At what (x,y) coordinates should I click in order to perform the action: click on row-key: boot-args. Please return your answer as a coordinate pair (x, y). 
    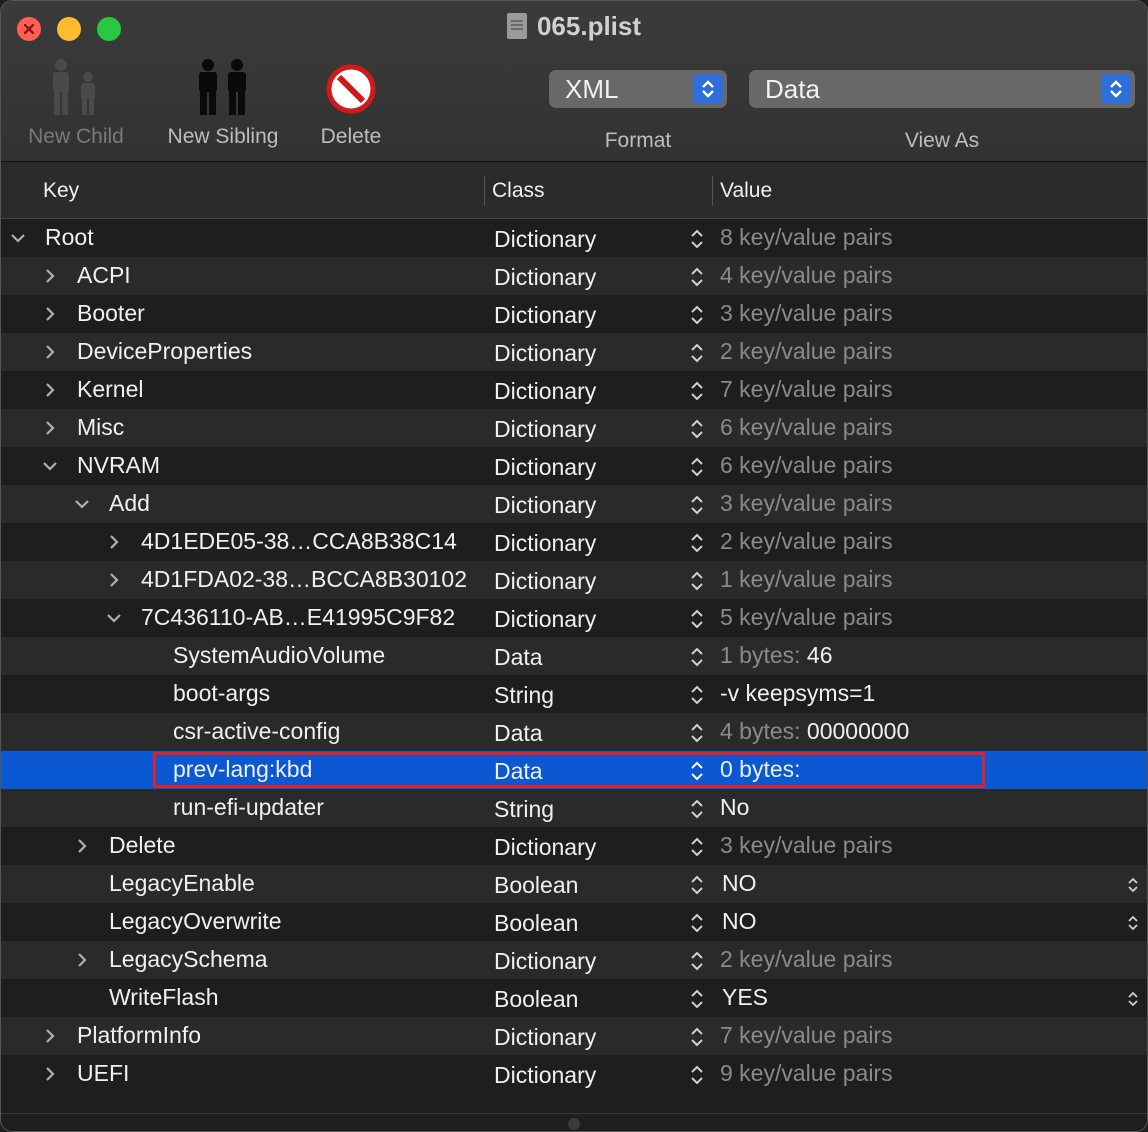
    Looking at the image, I should click on (221, 694).